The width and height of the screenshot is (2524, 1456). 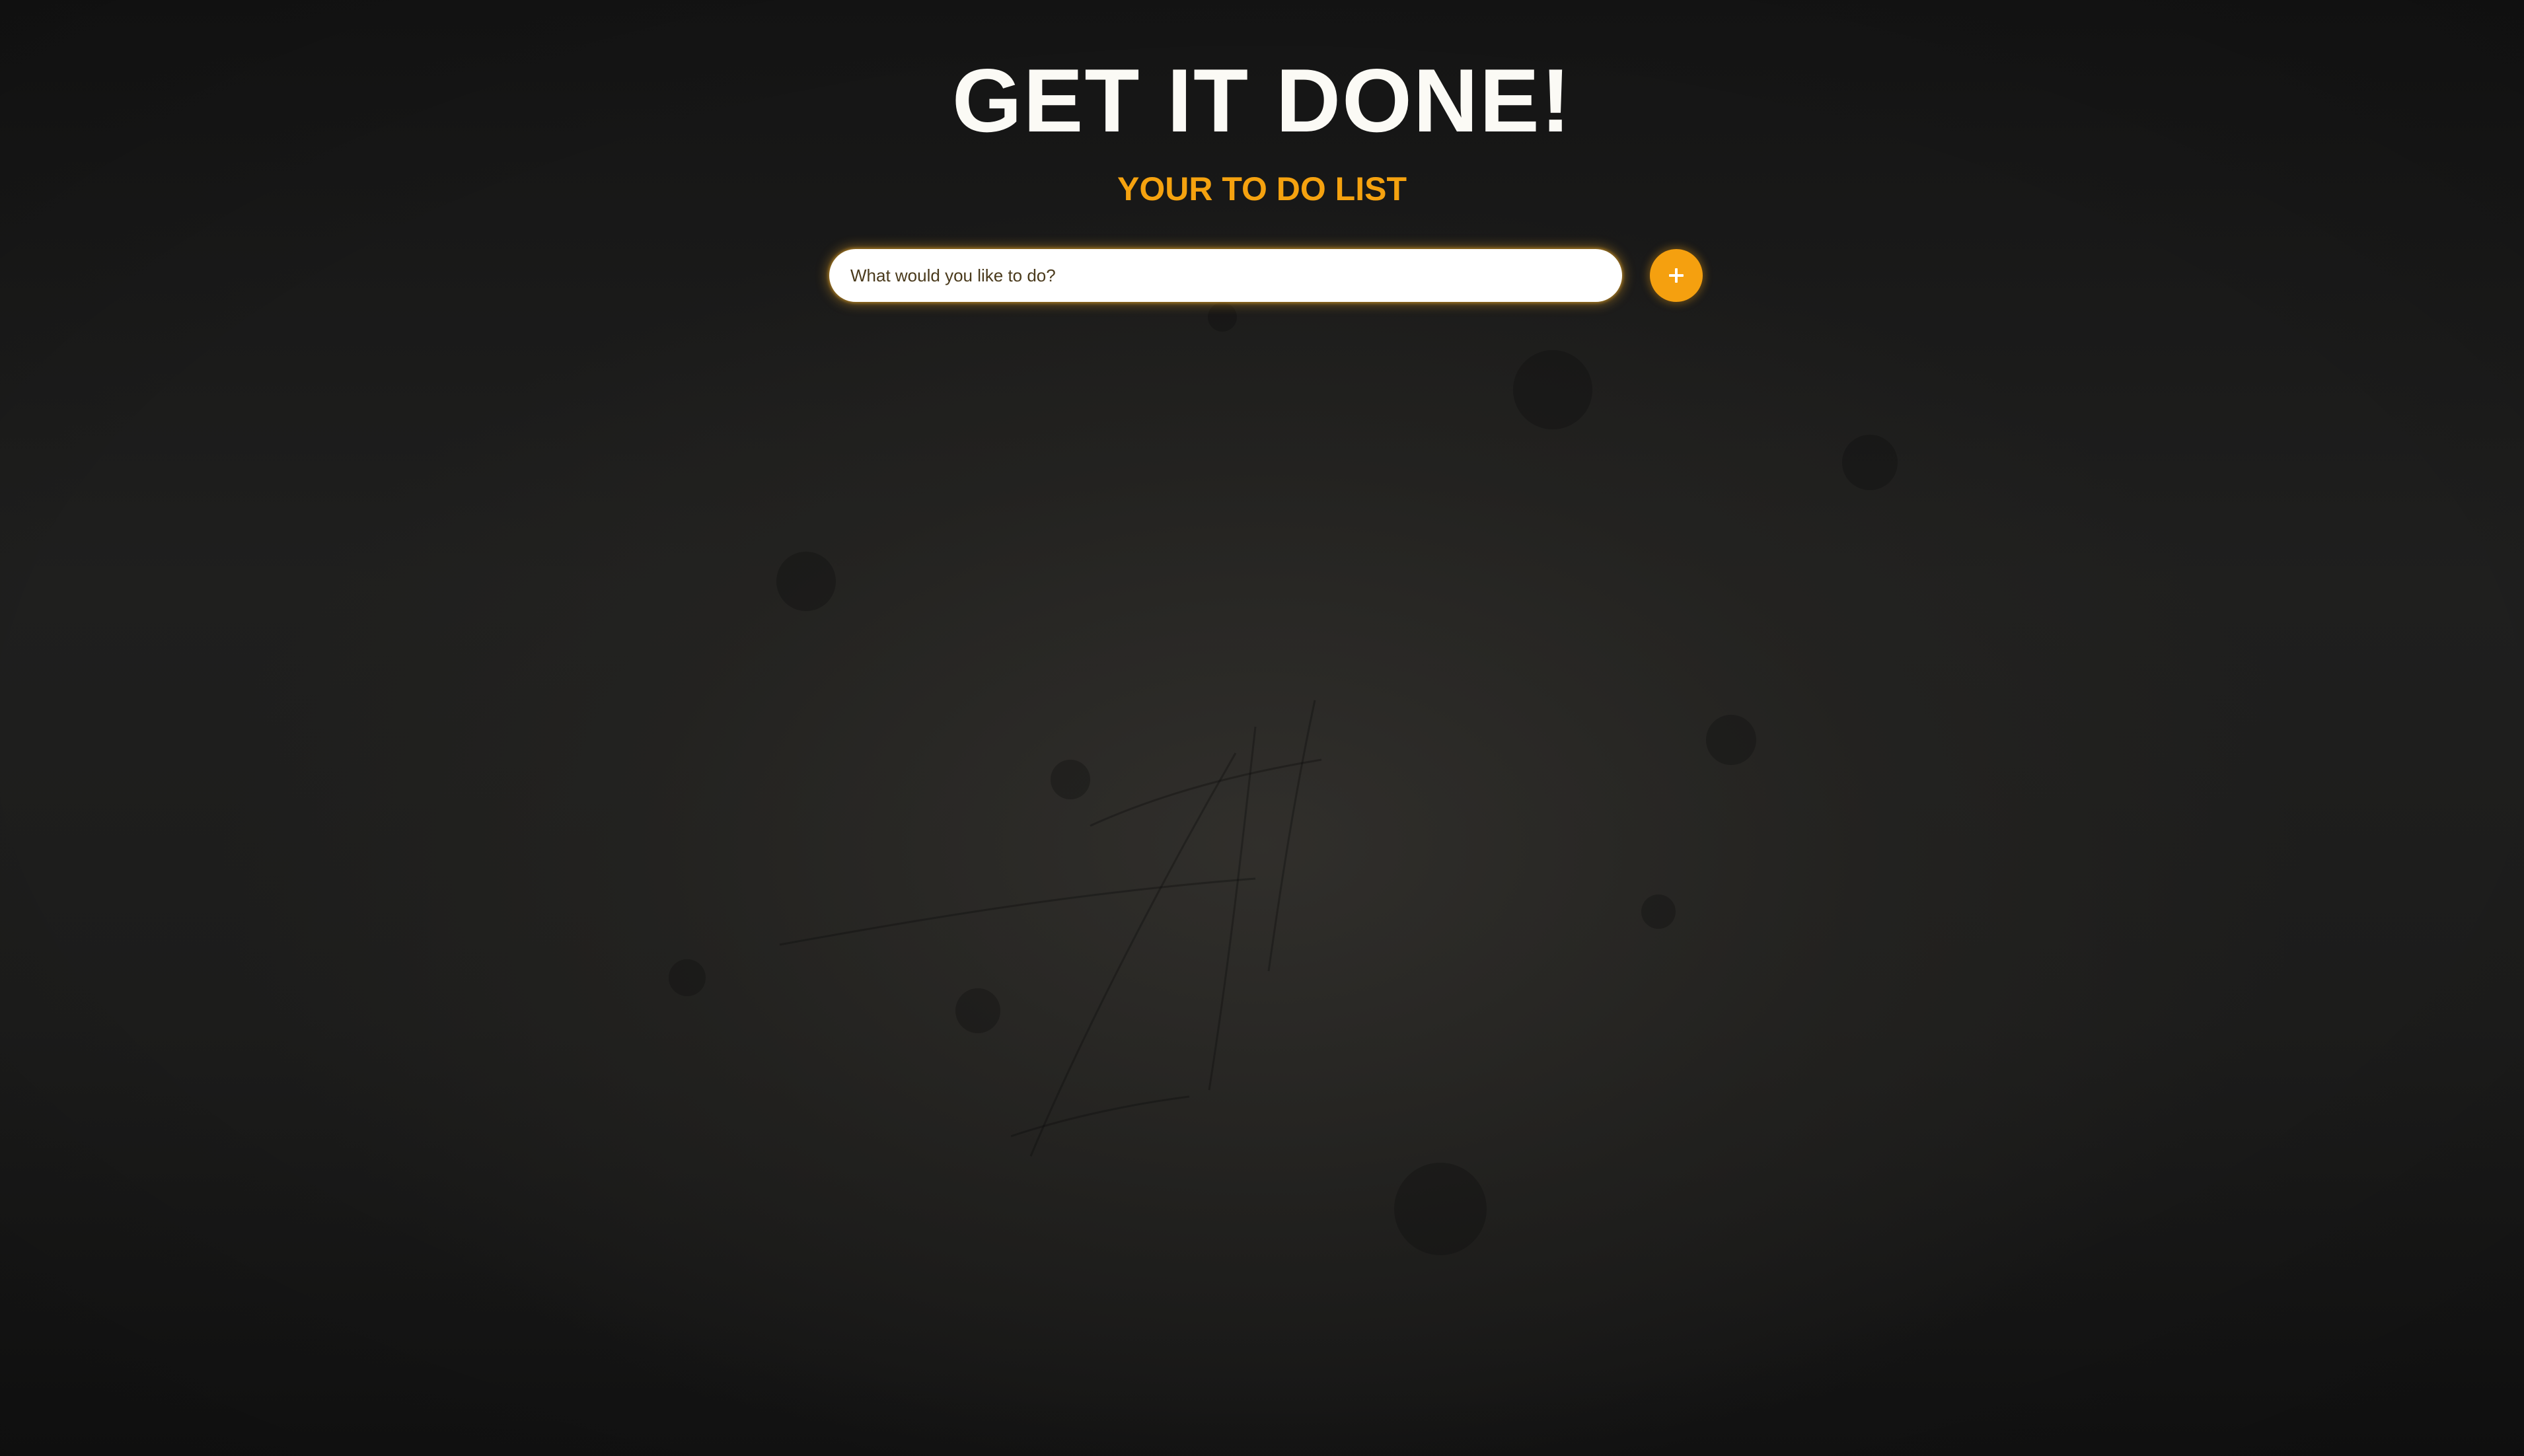 I want to click on todo-input, so click(x=1225, y=275).